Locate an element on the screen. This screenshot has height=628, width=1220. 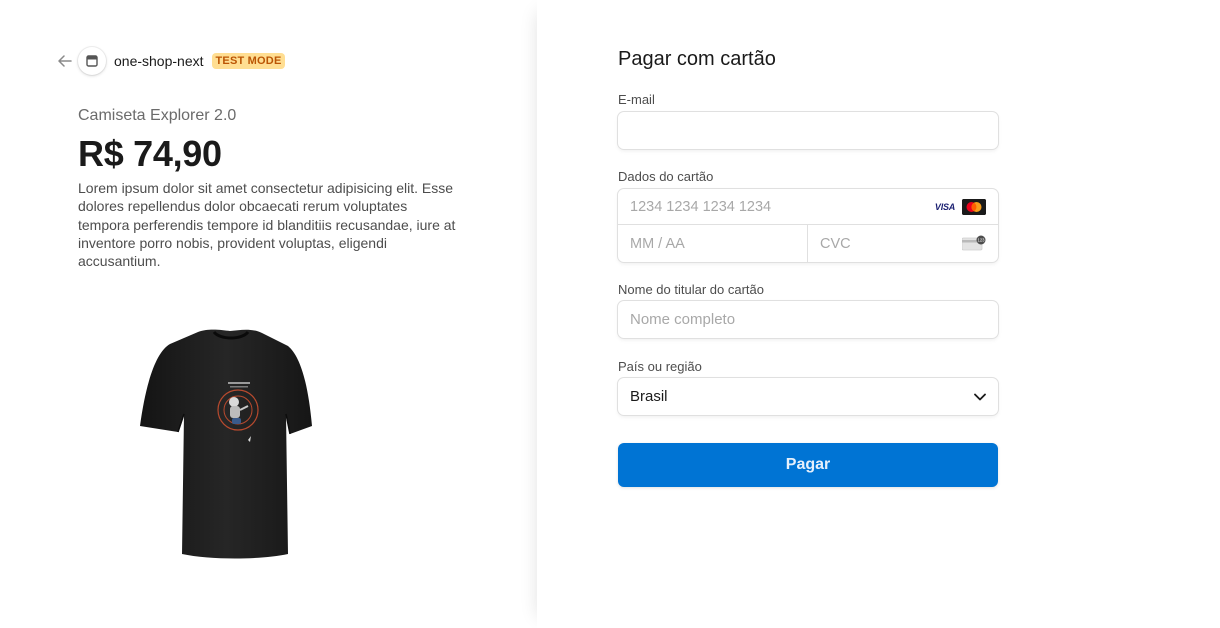
product-name: Camiseta Explorer 2.0 is located at coordinates (157, 115).